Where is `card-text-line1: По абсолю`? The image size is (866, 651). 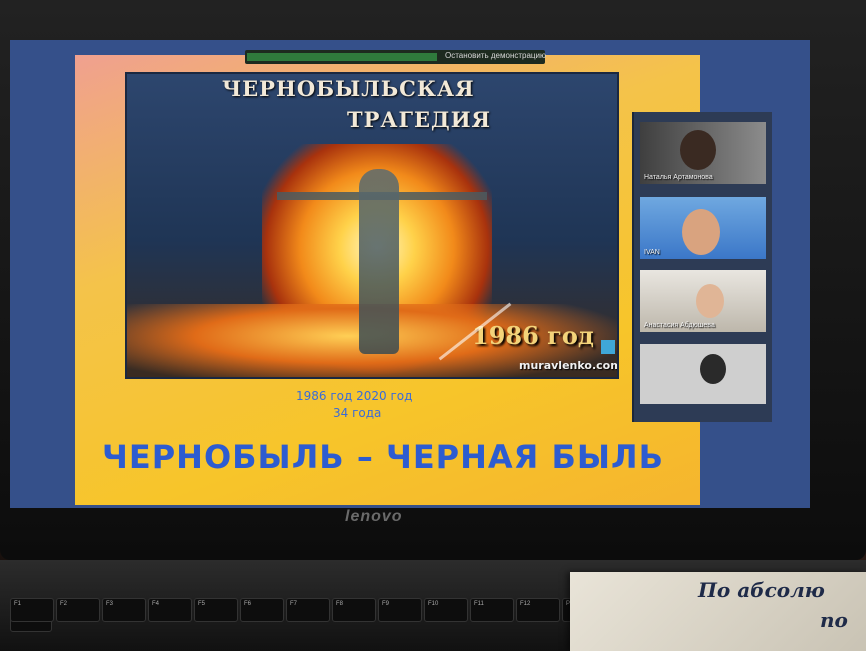
card-text-line1: По абсолю is located at coordinates (761, 590).